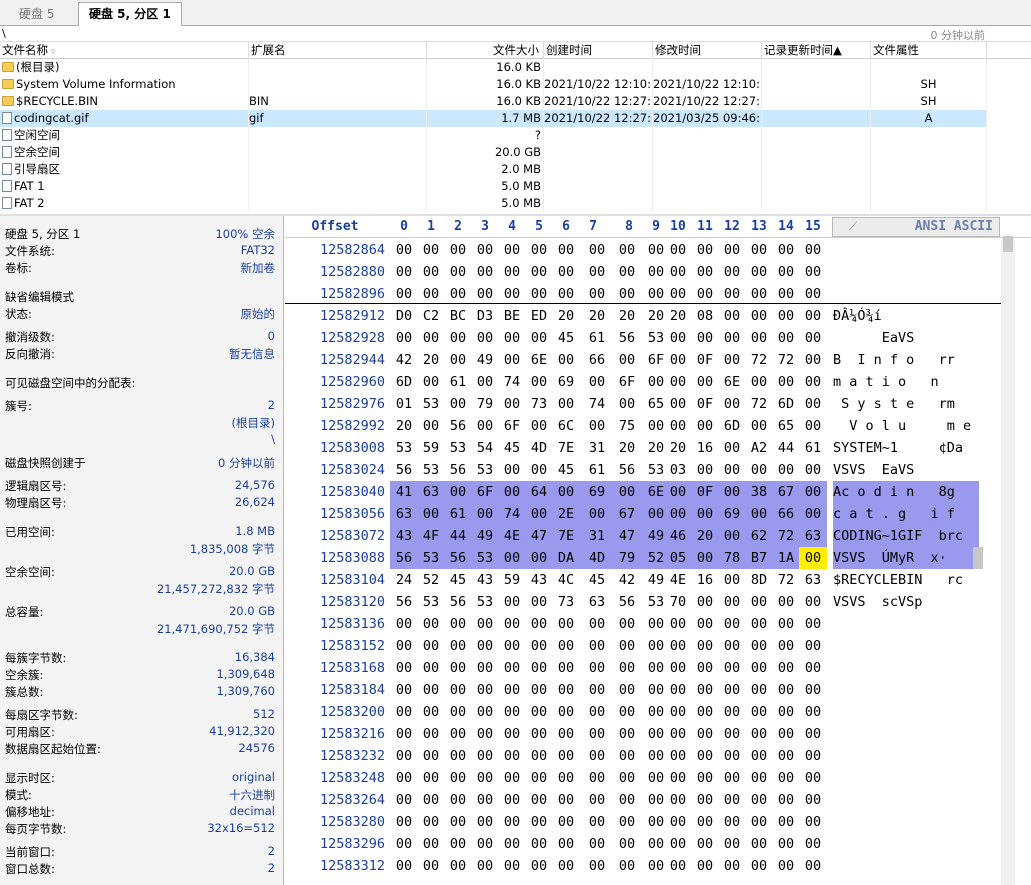  Describe the element at coordinates (485, 316) in the screenshot. I see `hex-byte: D3` at that location.